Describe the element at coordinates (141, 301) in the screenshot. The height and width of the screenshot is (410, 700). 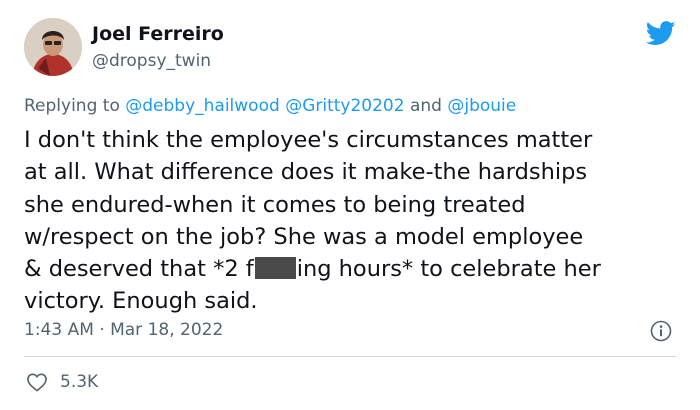
I see `tweet-text-line: victory. Enough said.` at that location.